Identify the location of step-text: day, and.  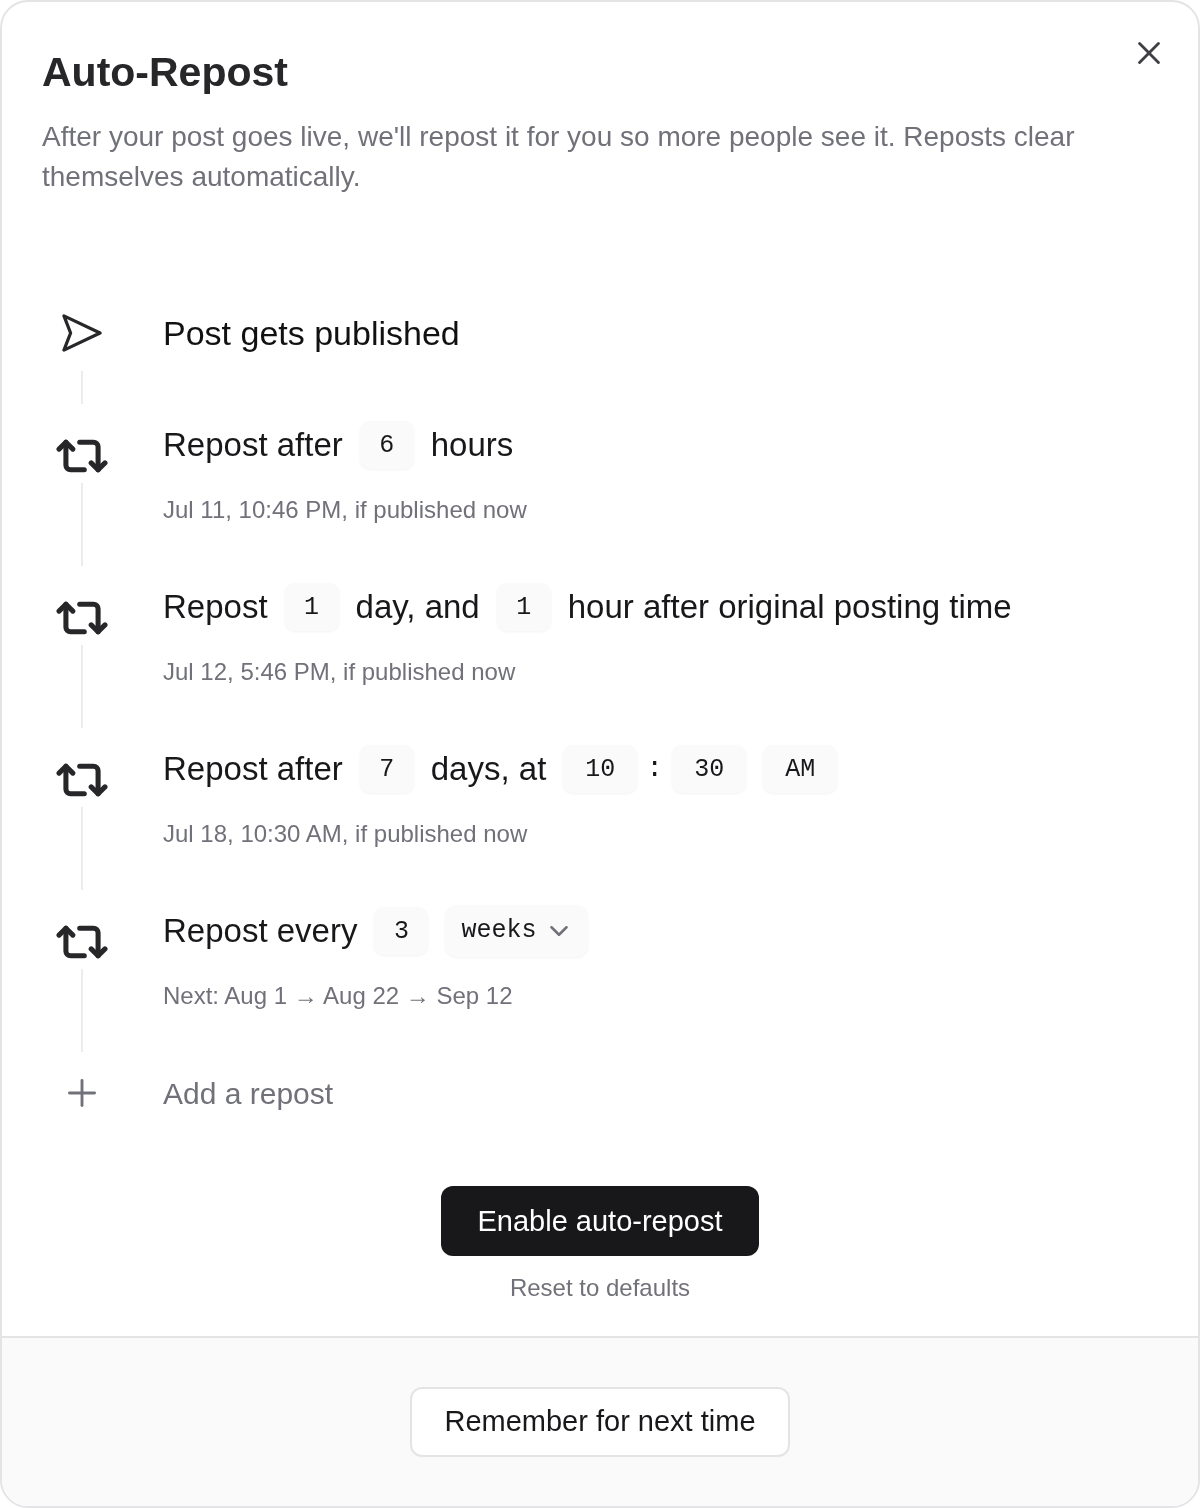
(417, 607).